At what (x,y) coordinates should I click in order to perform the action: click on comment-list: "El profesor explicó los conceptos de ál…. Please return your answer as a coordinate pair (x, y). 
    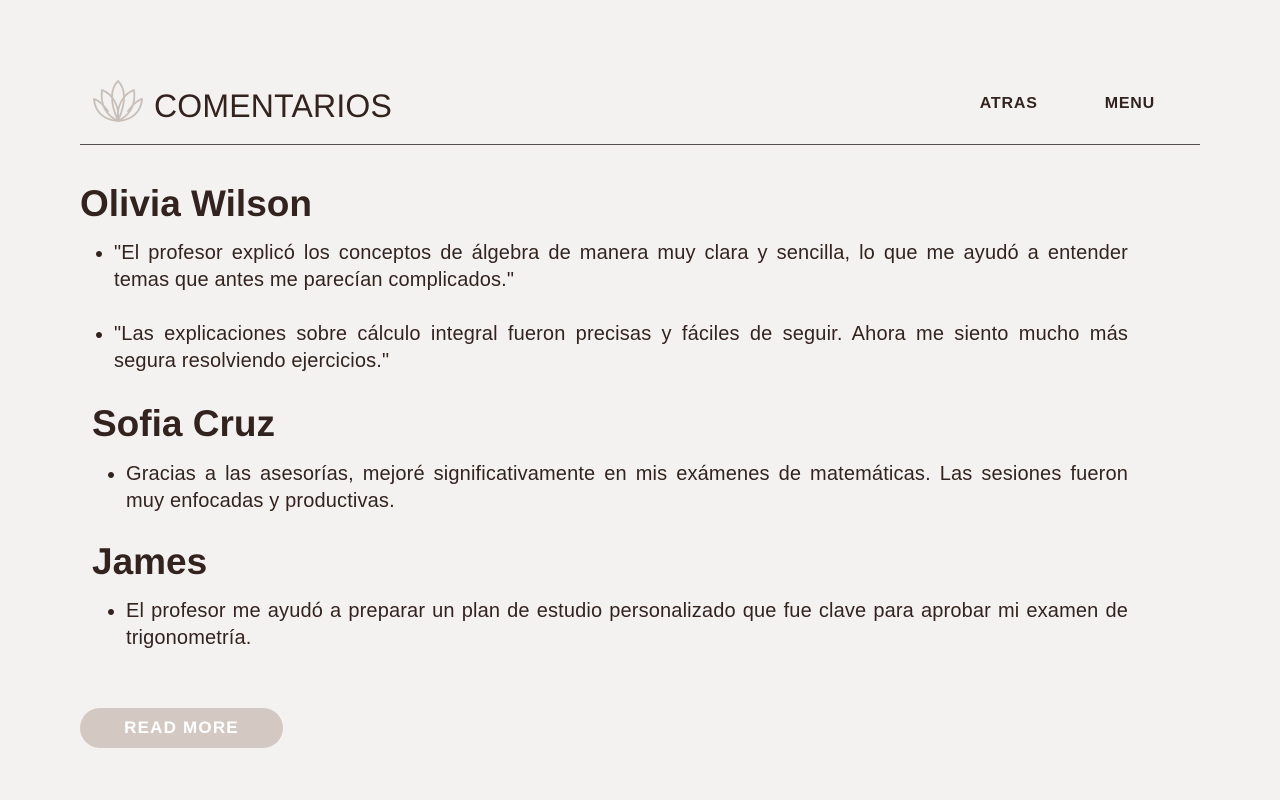
    Looking at the image, I should click on (612, 307).